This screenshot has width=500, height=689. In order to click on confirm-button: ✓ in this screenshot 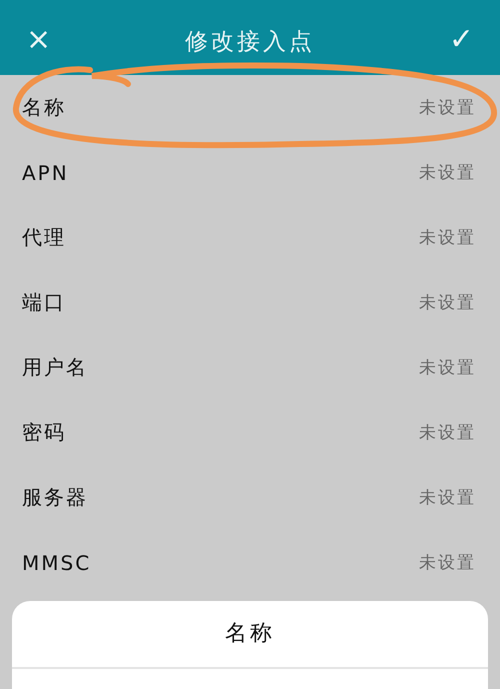, I will do `click(461, 40)`.